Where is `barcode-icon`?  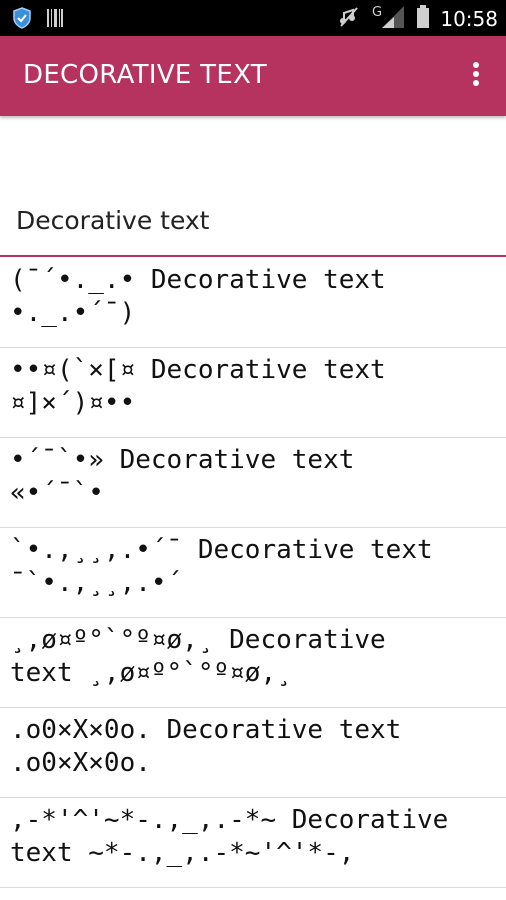
barcode-icon is located at coordinates (55, 20).